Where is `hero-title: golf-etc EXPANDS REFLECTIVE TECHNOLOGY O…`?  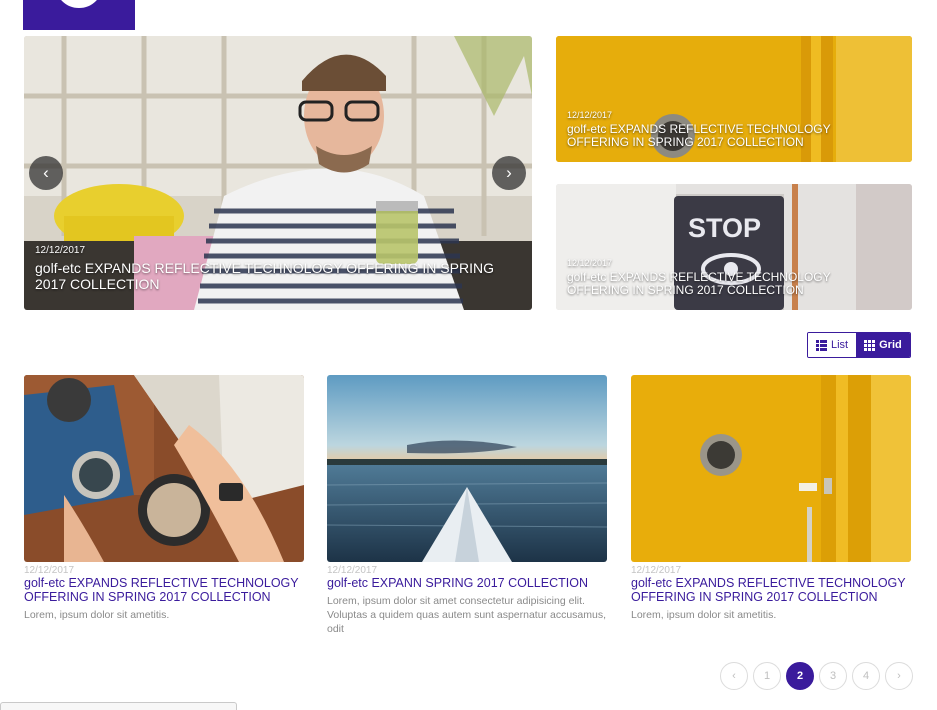 hero-title: golf-etc EXPANDS REFLECTIVE TECHNOLOGY O… is located at coordinates (273, 276).